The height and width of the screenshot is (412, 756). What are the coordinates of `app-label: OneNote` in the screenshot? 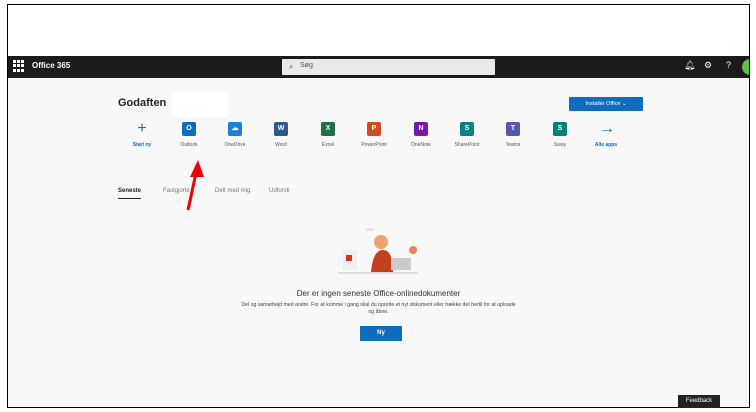 It's located at (420, 145).